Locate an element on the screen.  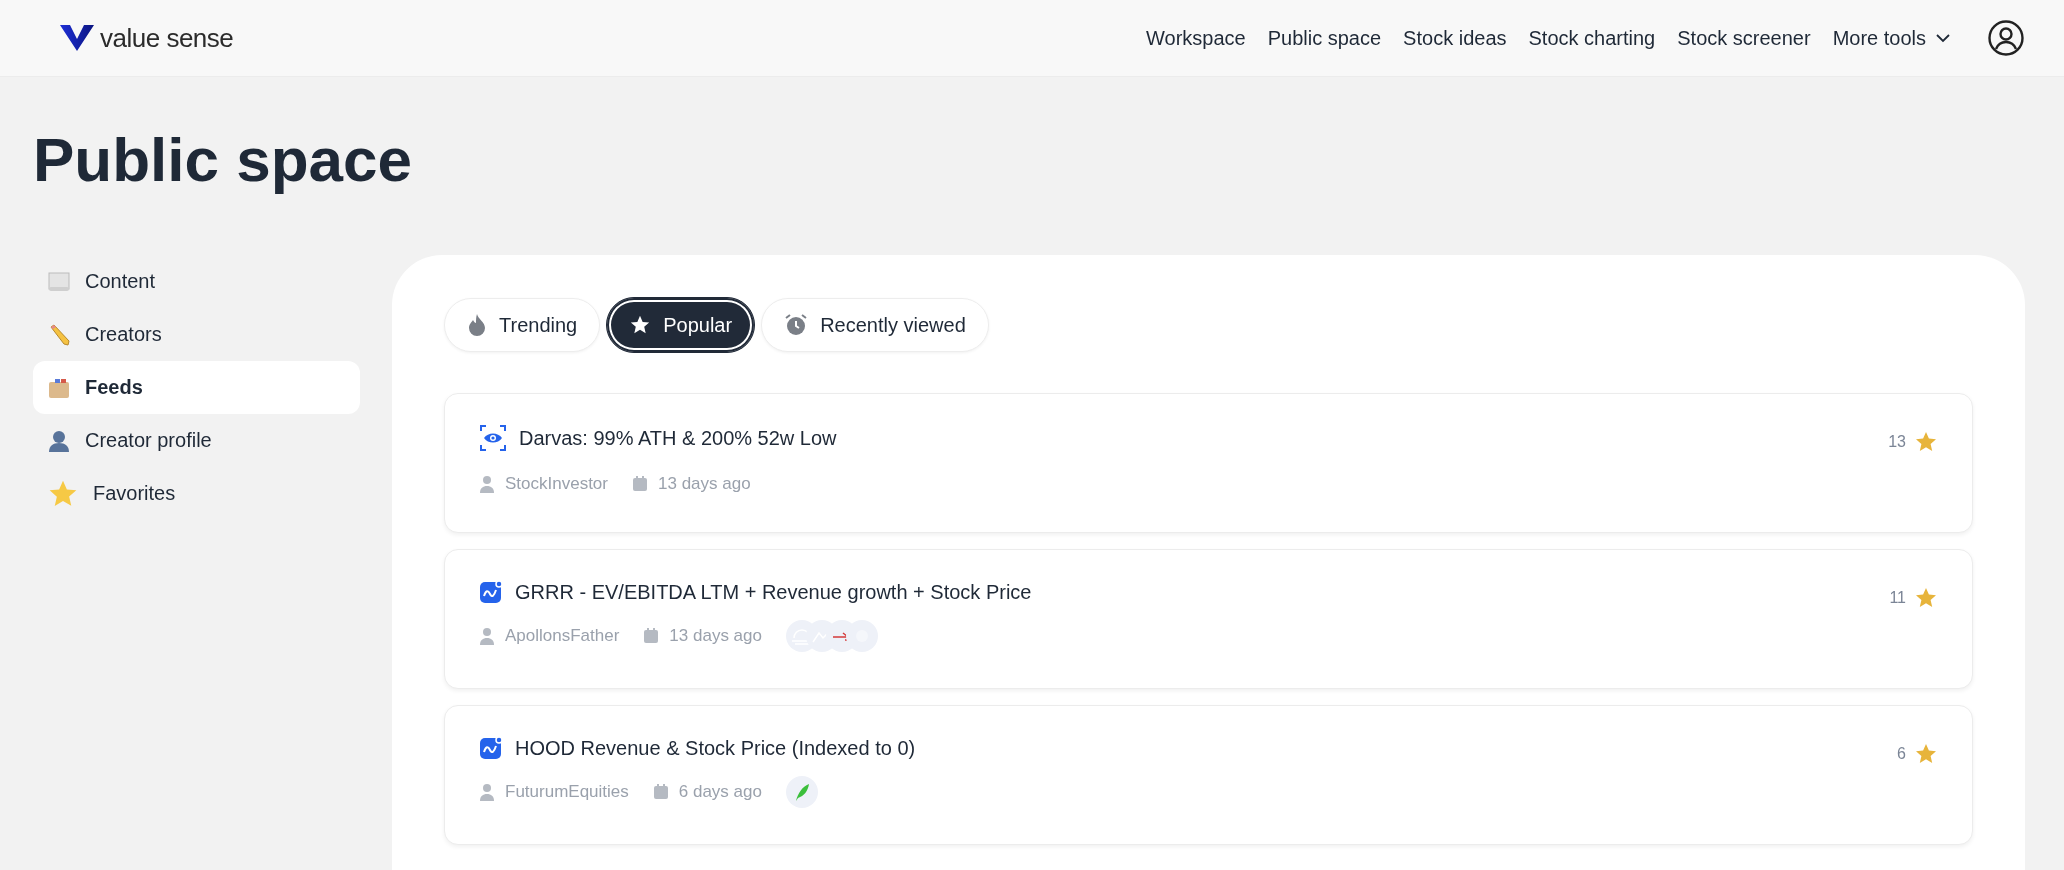
filter-tab: Popular is located at coordinates (681, 325).